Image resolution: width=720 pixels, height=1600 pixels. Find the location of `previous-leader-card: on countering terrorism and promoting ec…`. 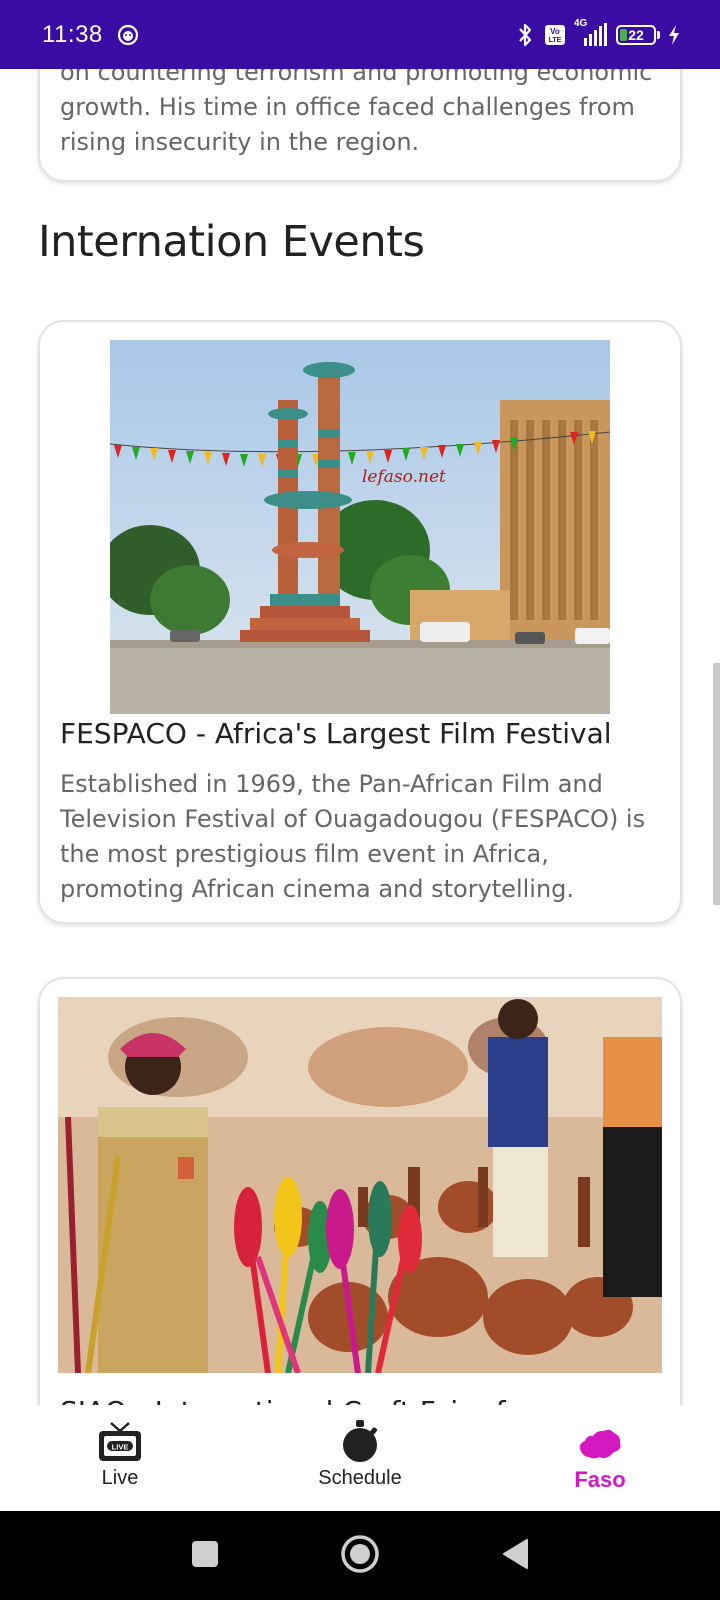

previous-leader-card: on countering terrorism and promoting ec… is located at coordinates (360, 125).